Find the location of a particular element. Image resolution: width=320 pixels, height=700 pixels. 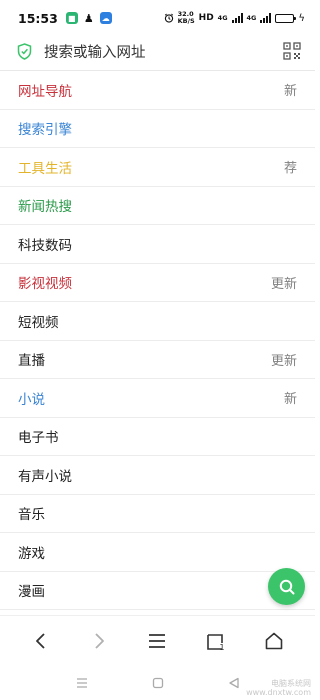

list-item-label: 科技数码 is located at coordinates (45, 245).